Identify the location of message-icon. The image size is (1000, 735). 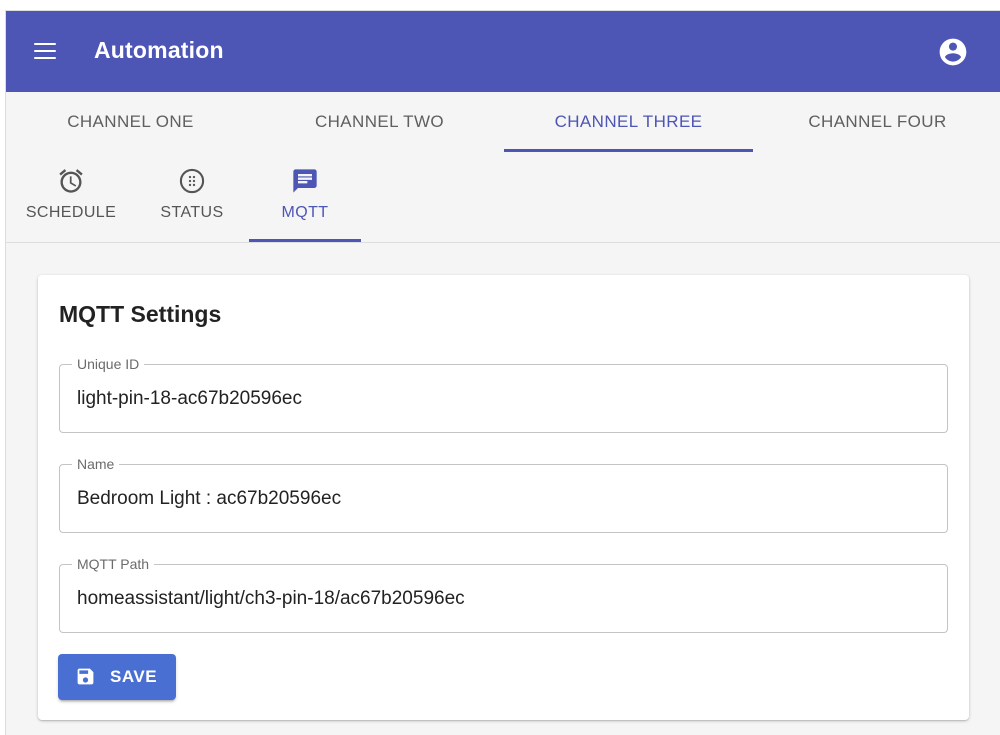
(305, 181).